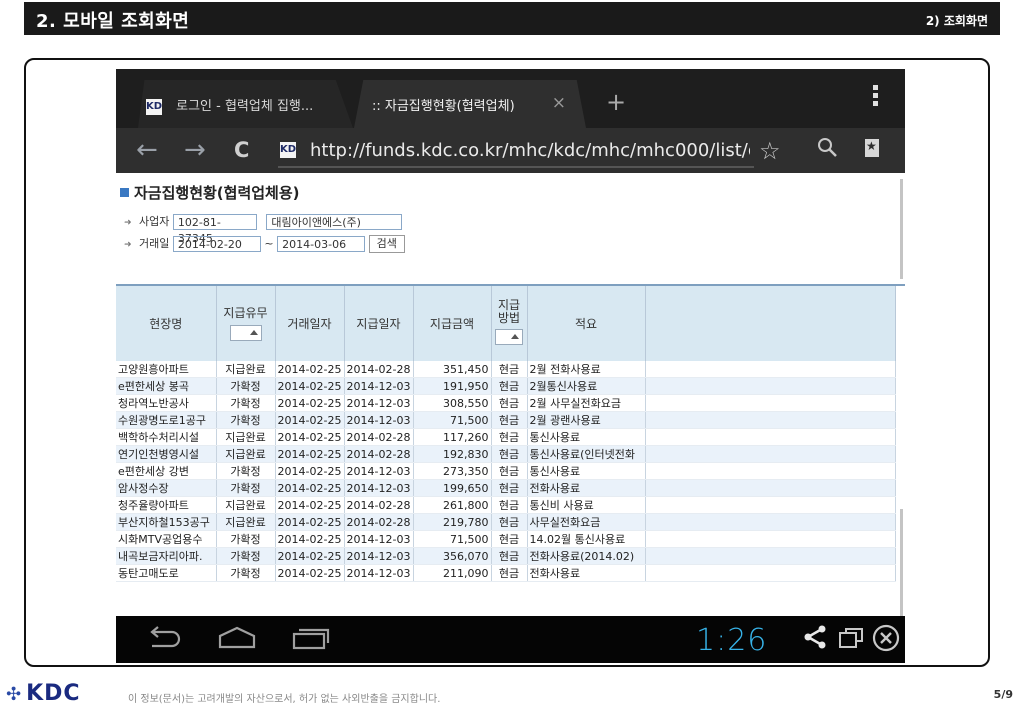 The width and height of the screenshot is (1023, 708). Describe the element at coordinates (815, 640) in the screenshot. I see `share-icon` at that location.